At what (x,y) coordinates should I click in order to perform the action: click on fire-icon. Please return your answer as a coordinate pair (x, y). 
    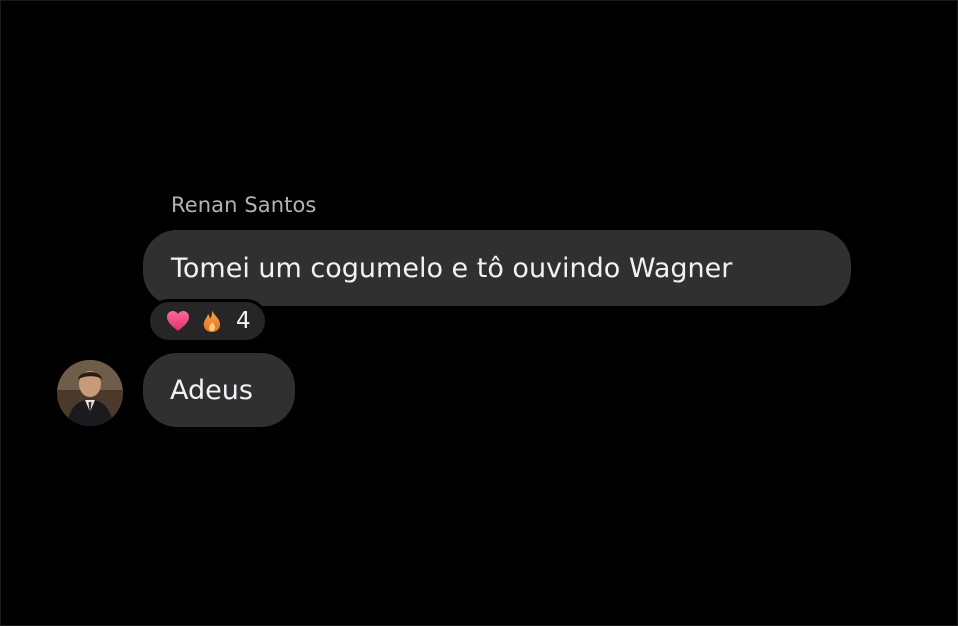
    Looking at the image, I should click on (212, 321).